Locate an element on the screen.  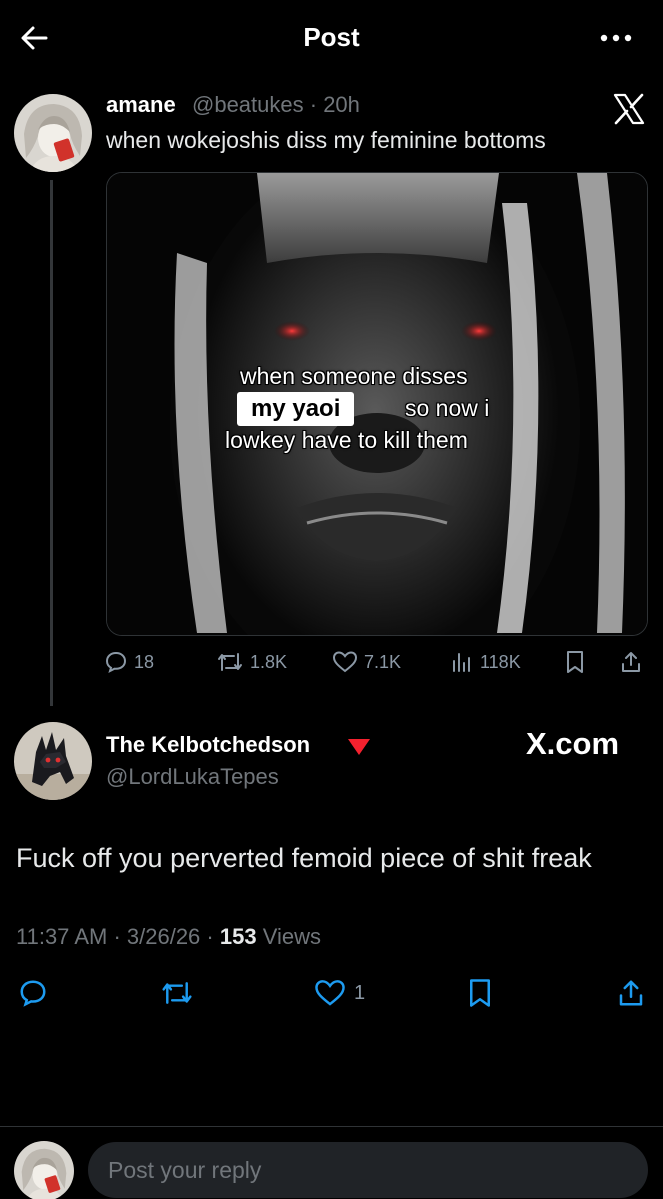
post-text: when wokejoshis diss my feminine bottoms is located at coordinates (326, 140).